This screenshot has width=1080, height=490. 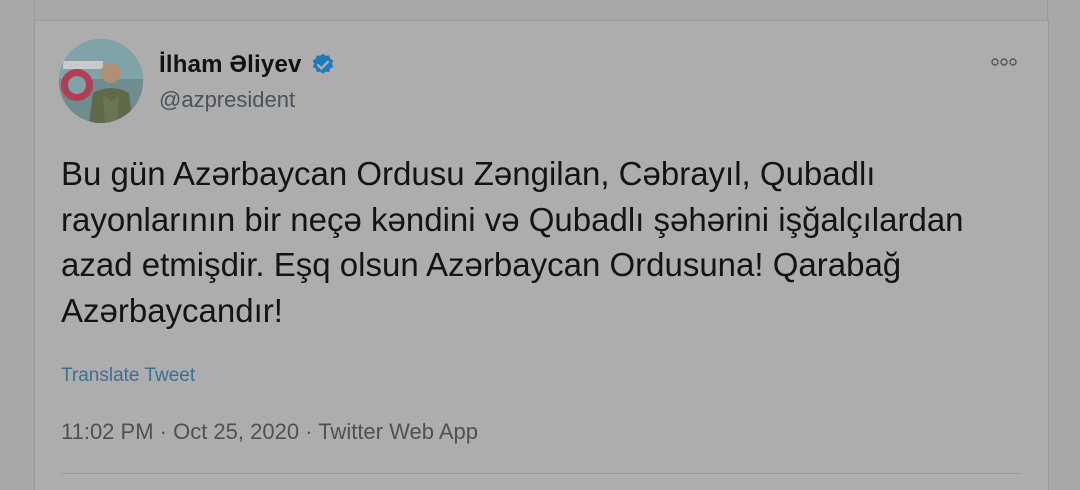 I want to click on timeline-border-left, so click(x=34, y=10).